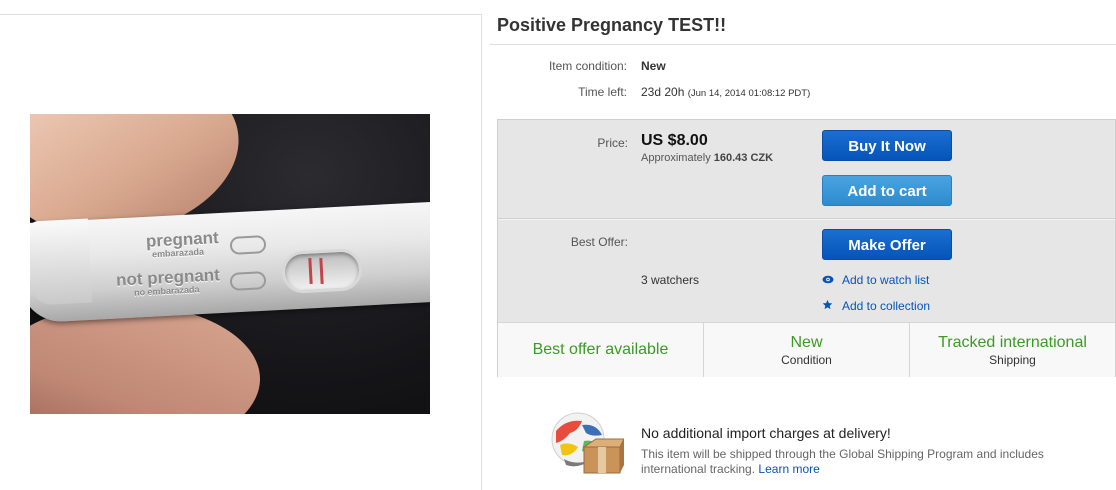 Image resolution: width=1116 pixels, height=490 pixels. I want to click on price-label: Price:, so click(612, 143).